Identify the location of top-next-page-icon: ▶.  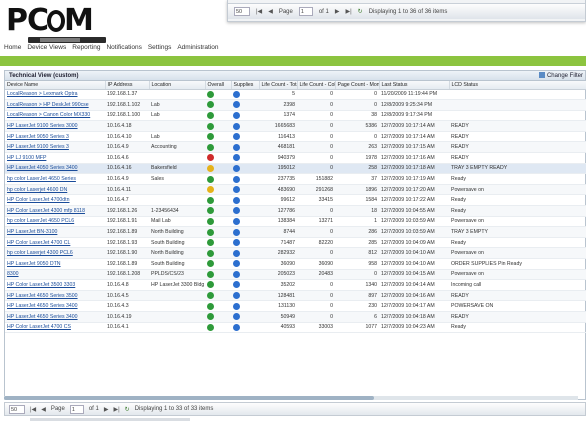
(337, 11).